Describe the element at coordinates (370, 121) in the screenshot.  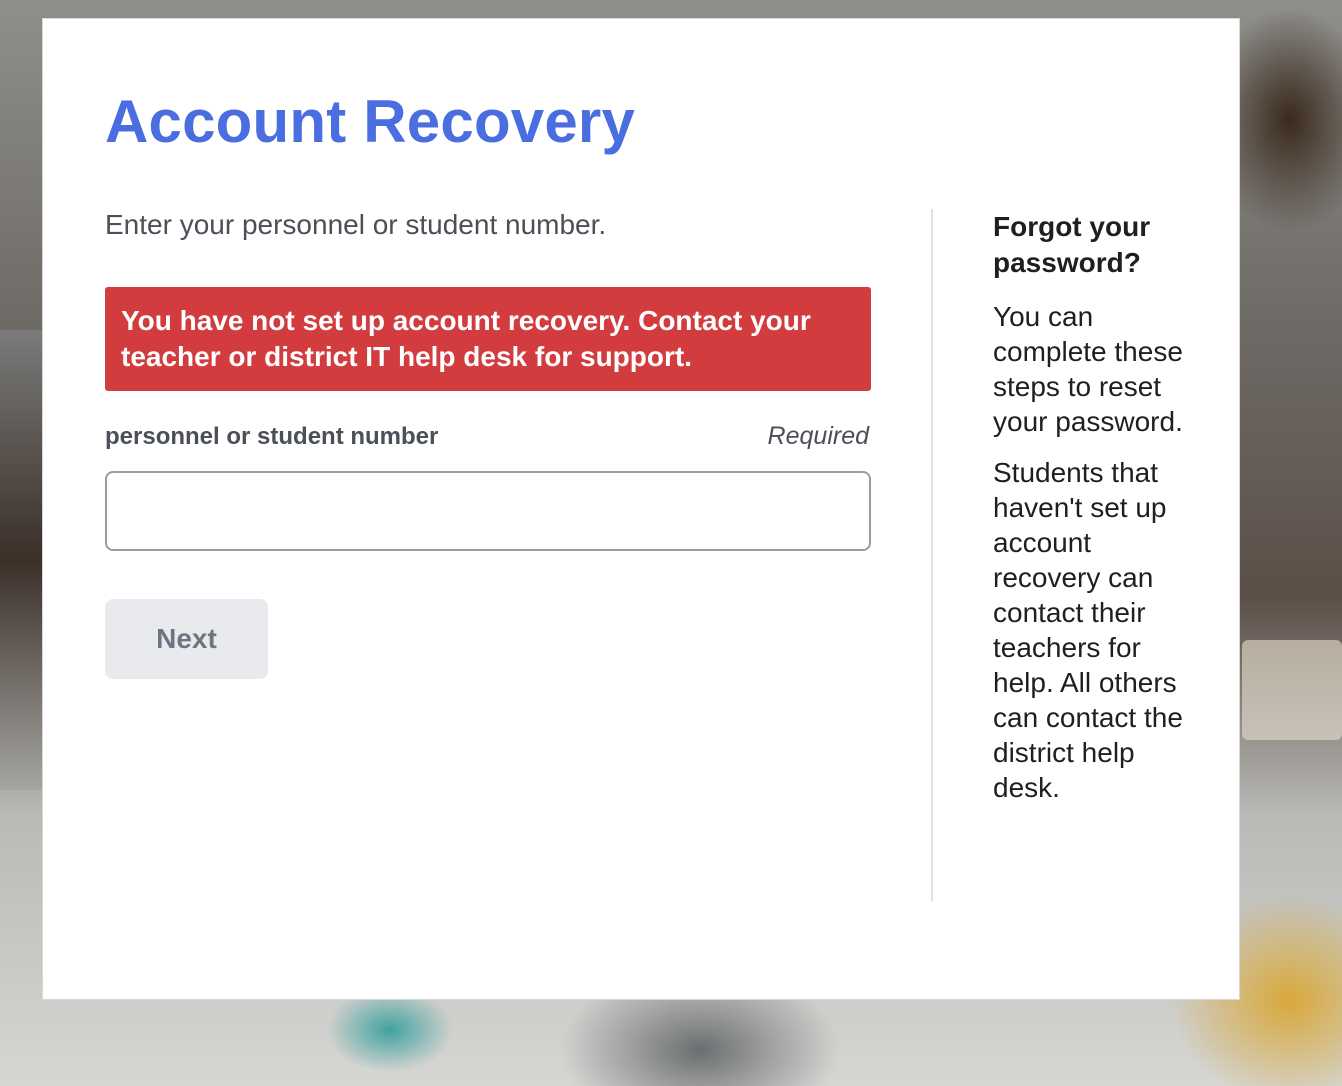
I see `page-title: Account Recovery` at that location.